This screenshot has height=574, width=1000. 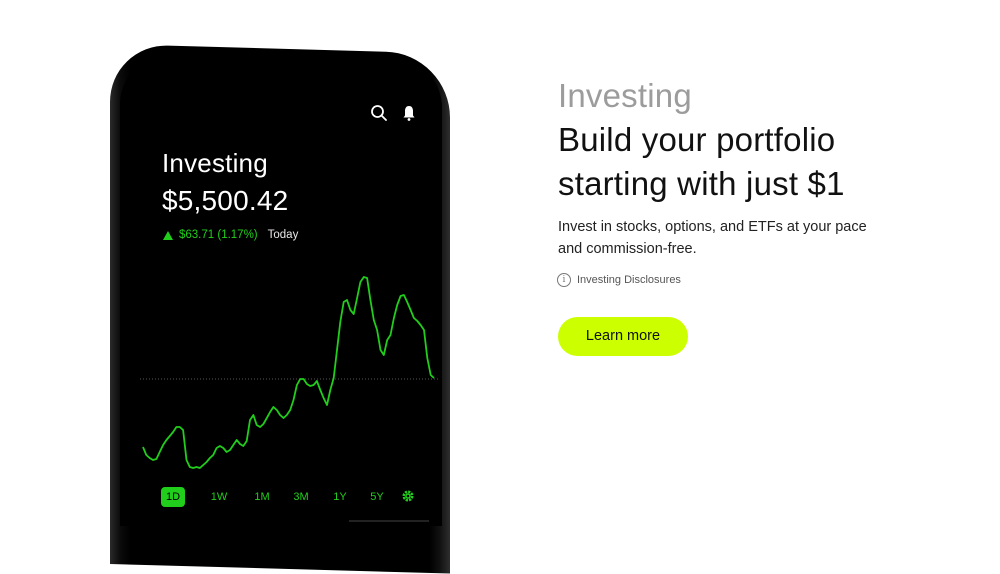 What do you see at coordinates (215, 163) in the screenshot?
I see `phone-section-title: Investing` at bounding box center [215, 163].